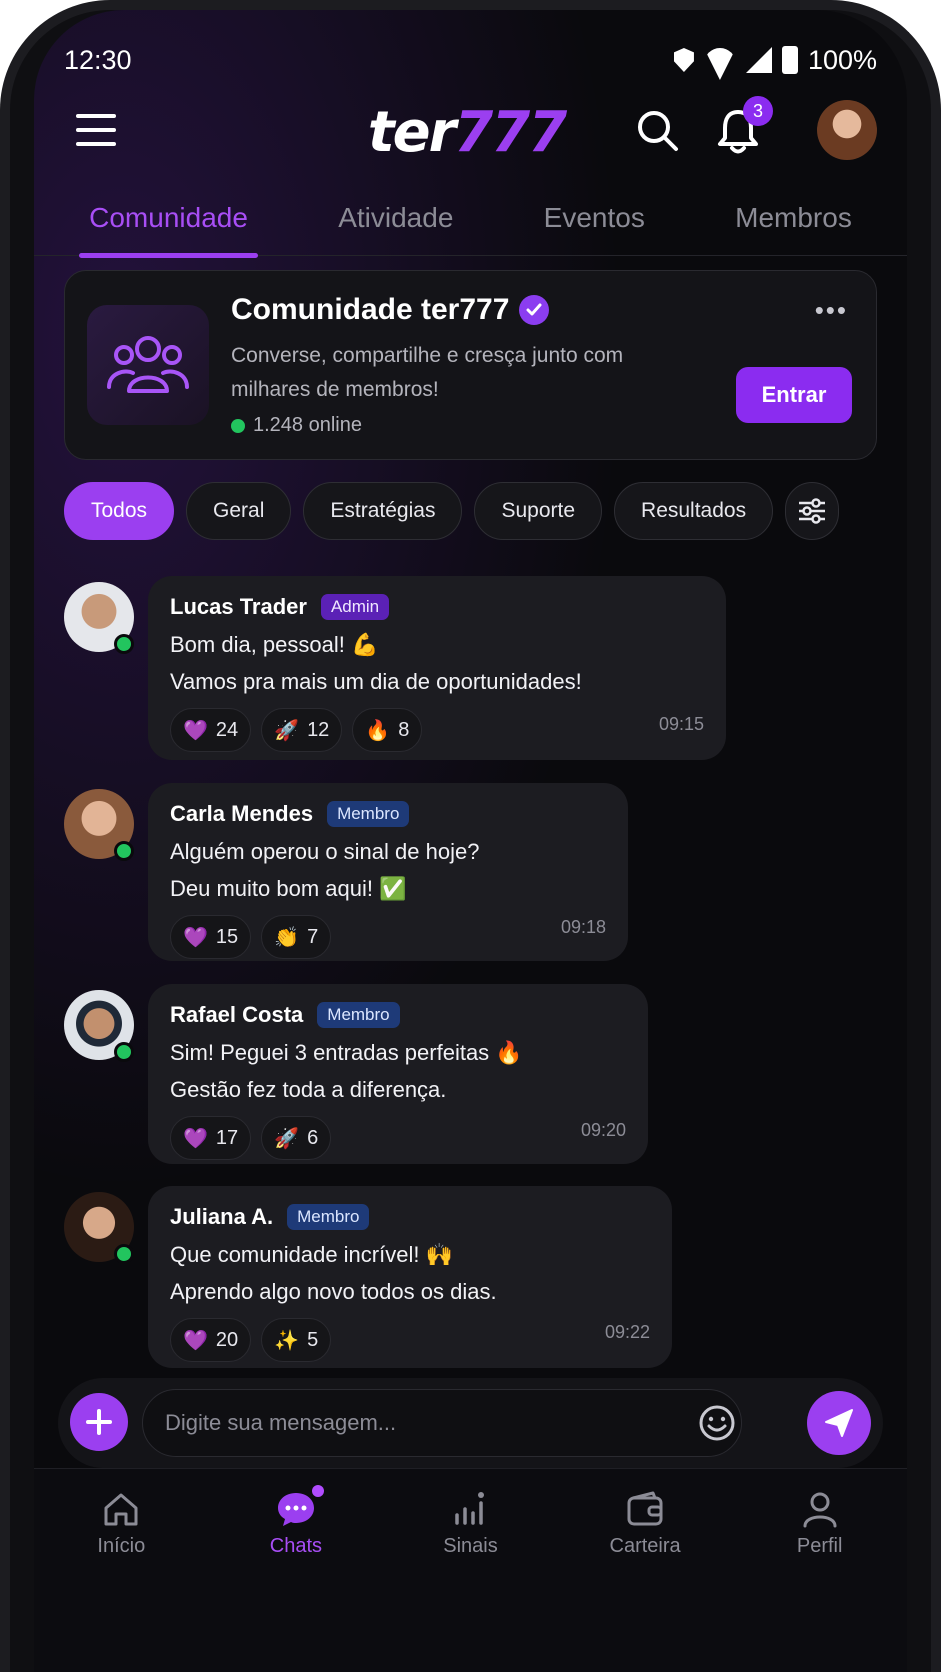 This screenshot has height=1672, width=941. Describe the element at coordinates (121, 1580) in the screenshot. I see `nav-inicio: Início` at that location.